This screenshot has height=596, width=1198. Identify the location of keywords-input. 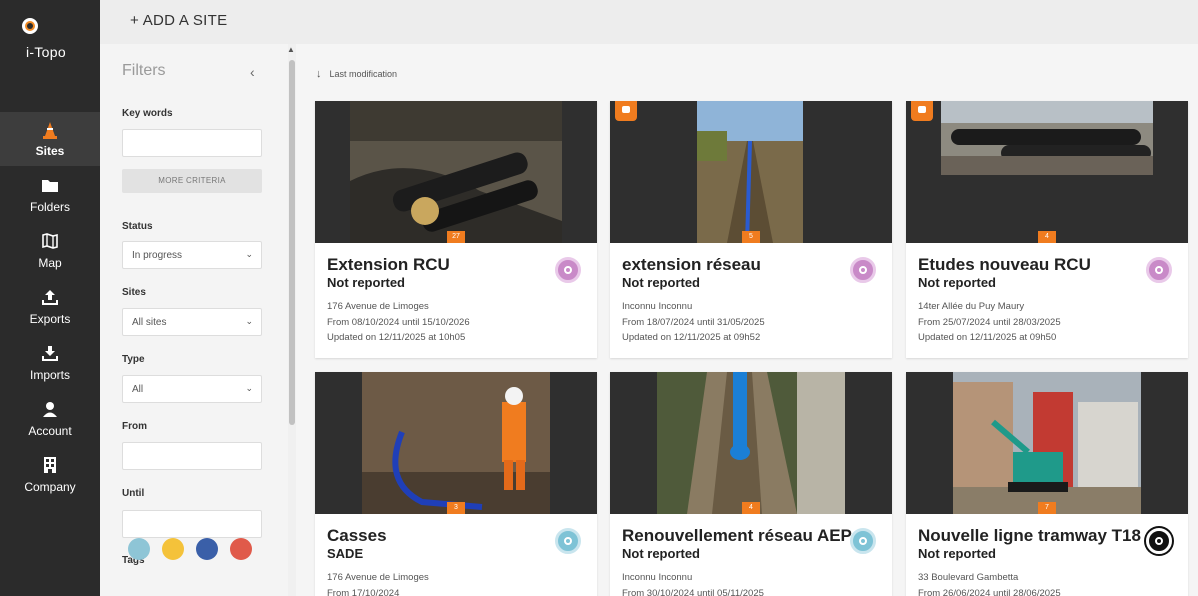
(192, 143).